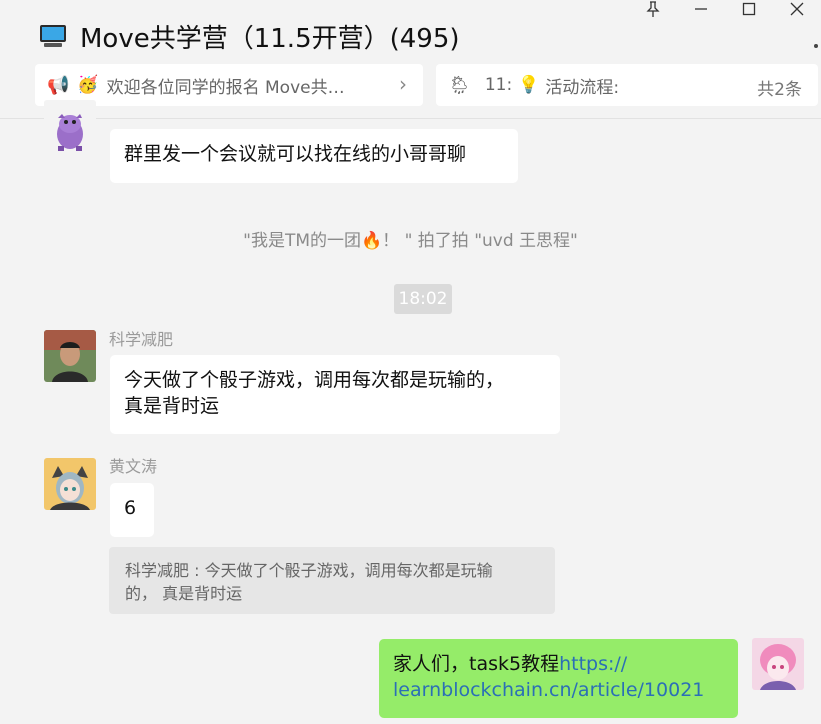 Image resolution: width=821 pixels, height=724 pixels. What do you see at coordinates (58, 85) in the screenshot?
I see `megaphone-icon: 📢` at bounding box center [58, 85].